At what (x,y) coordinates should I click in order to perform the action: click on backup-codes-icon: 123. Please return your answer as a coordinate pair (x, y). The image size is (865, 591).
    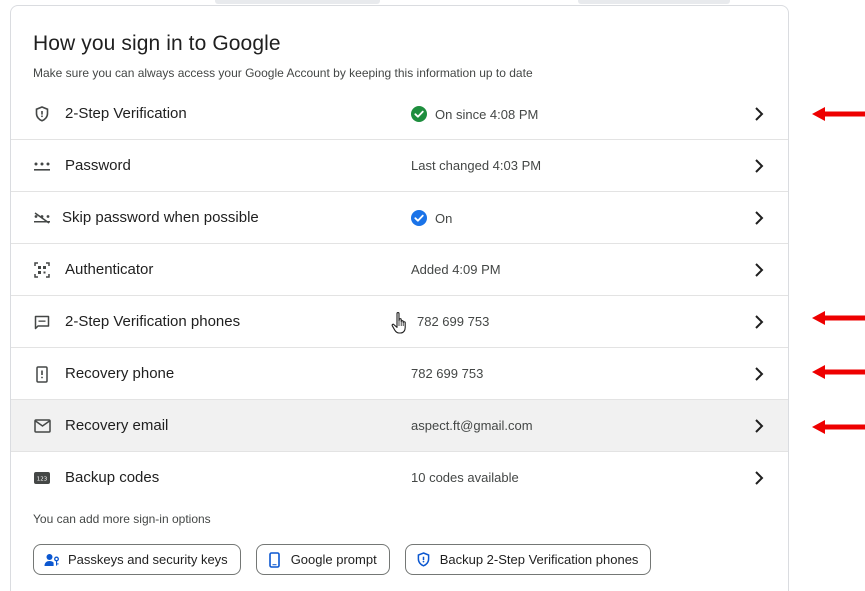
    Looking at the image, I should click on (42, 478).